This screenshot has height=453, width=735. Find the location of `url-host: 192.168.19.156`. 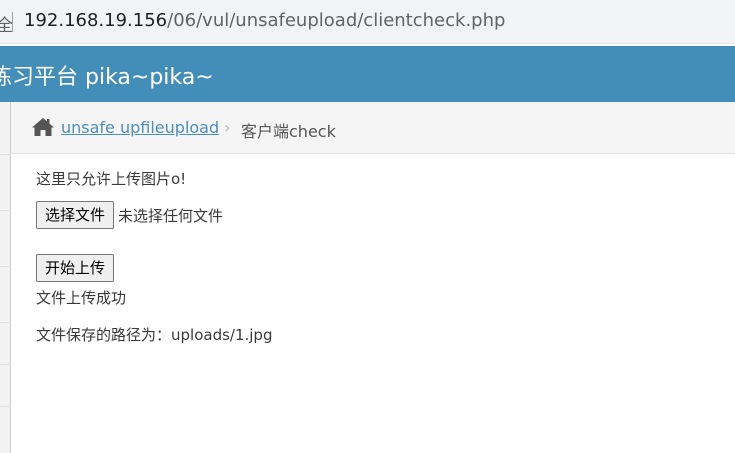

url-host: 192.168.19.156 is located at coordinates (96, 20).